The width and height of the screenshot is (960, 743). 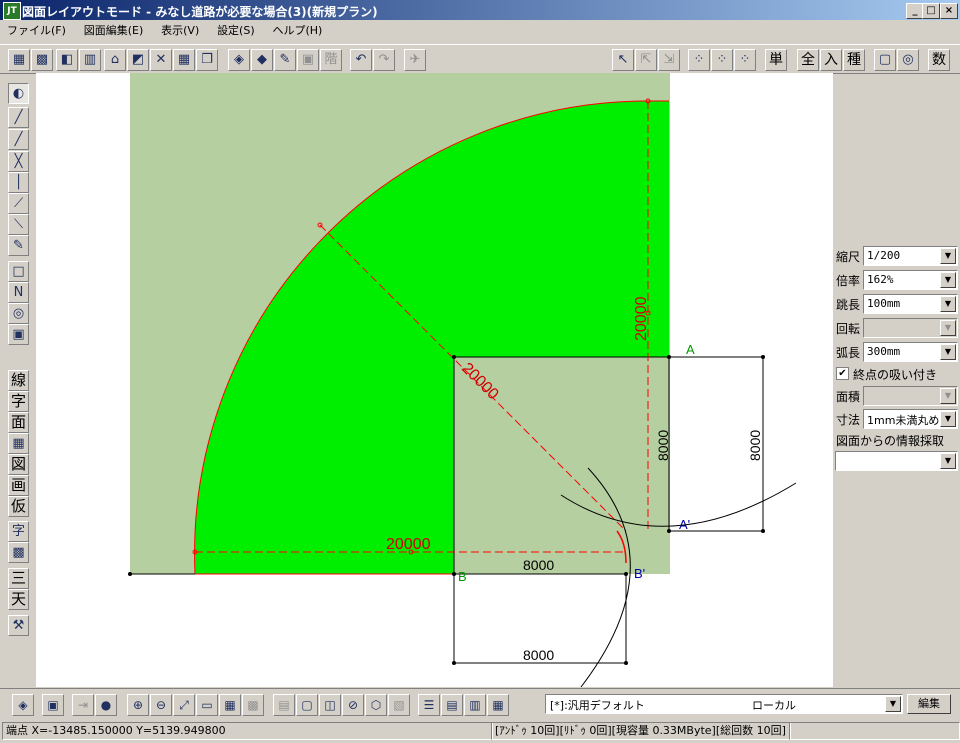 What do you see at coordinates (18, 334) in the screenshot?
I see `square-icon: ▣` at bounding box center [18, 334].